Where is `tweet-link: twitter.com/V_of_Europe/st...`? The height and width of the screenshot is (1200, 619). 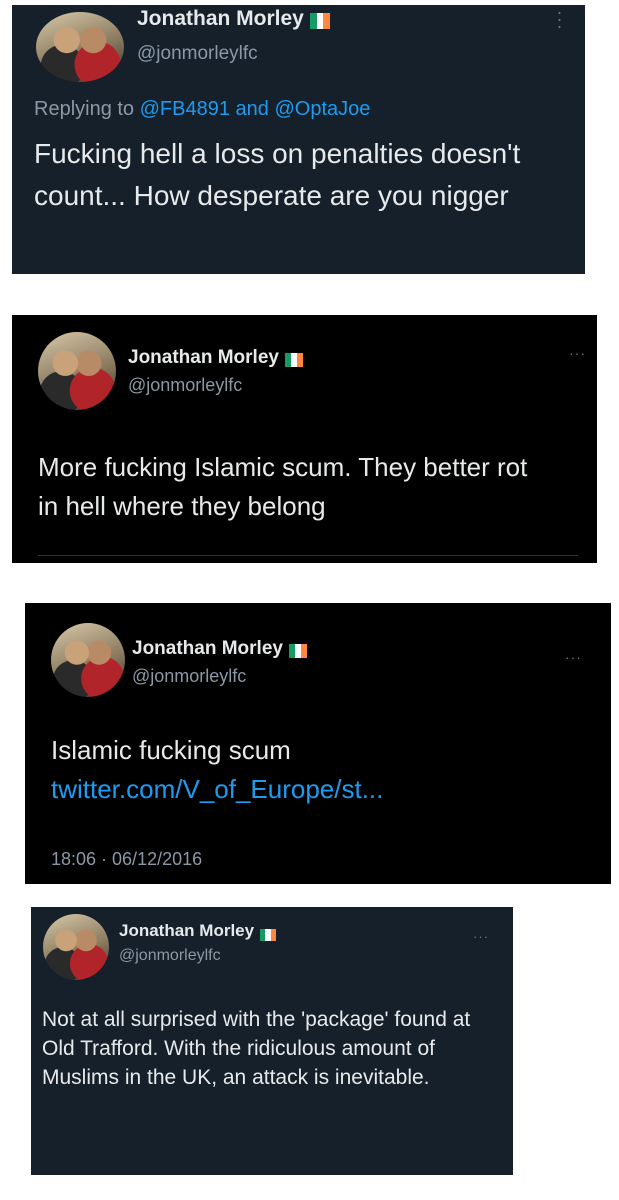 tweet-link: twitter.com/V_of_Europe/st... is located at coordinates (217, 789).